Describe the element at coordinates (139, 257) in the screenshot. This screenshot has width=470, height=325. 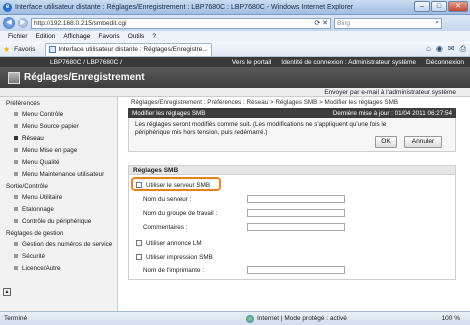
I see `use-smb-print-checkbox` at that location.